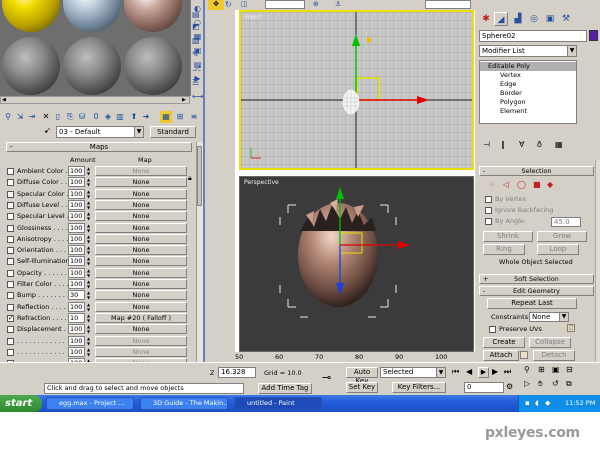 The image size is (600, 450). I want to click on map-enable-checkbox: ✓, so click(10, 318).